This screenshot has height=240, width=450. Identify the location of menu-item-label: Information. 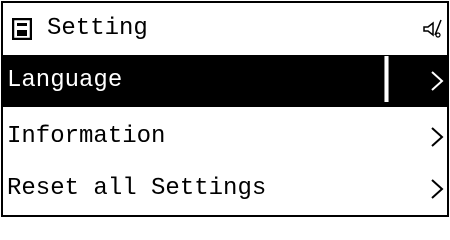
(86, 136).